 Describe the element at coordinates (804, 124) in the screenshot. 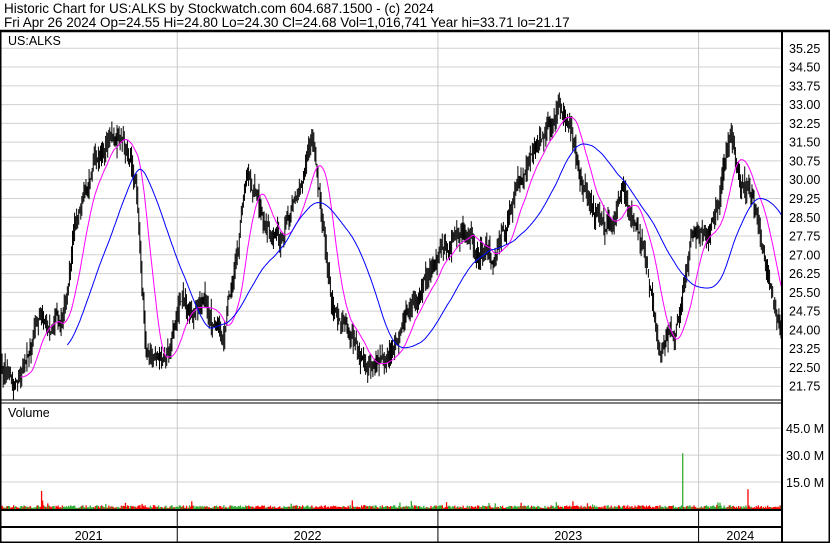

I see `price-tick-label: 32.25` at that location.